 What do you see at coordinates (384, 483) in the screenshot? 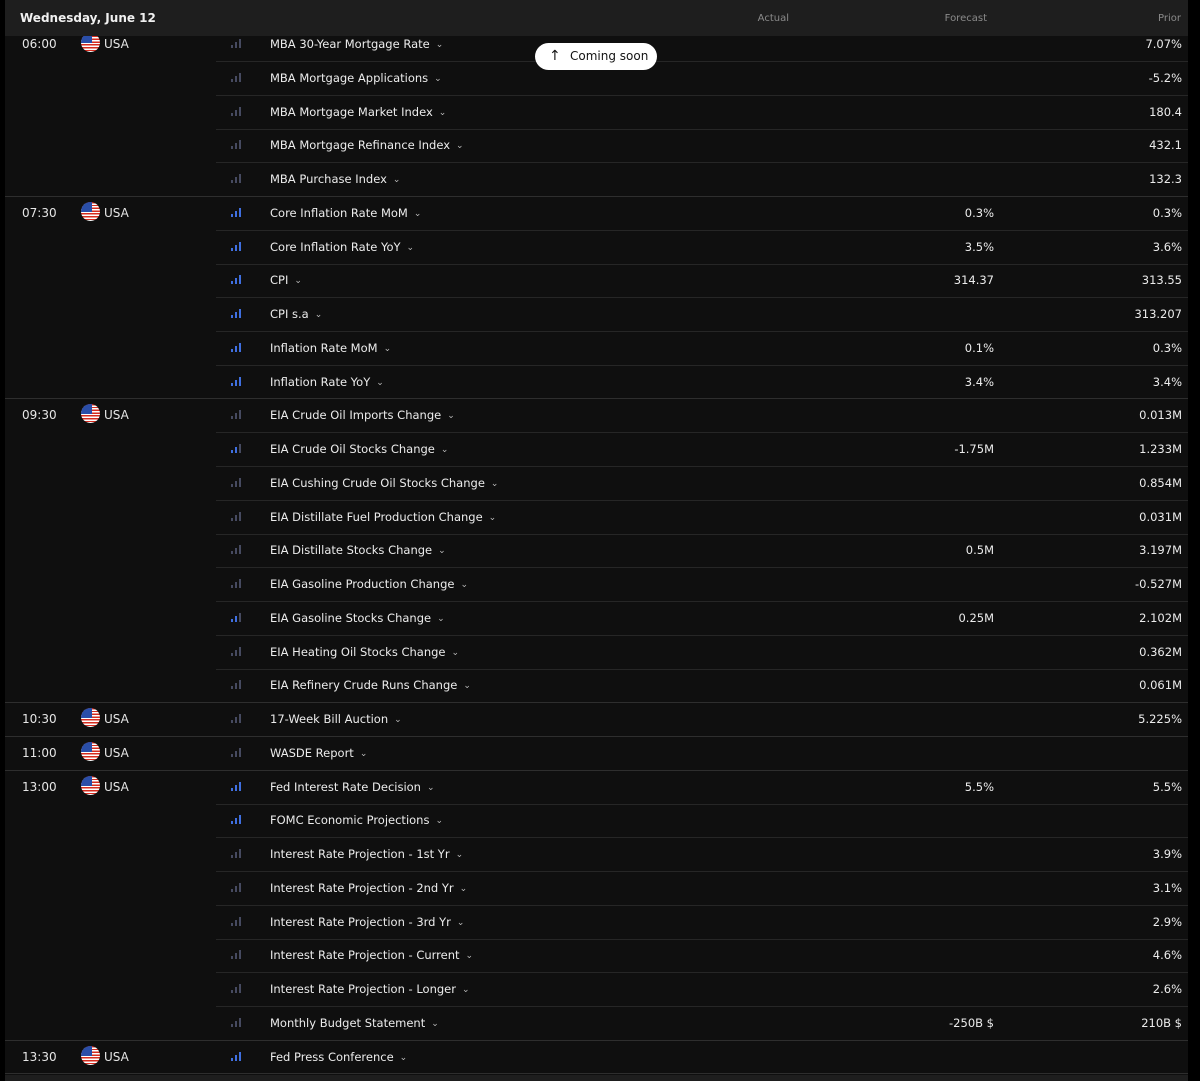
I see `event-name: EIA Cushing Crude Oil Stocks Change ⌄` at bounding box center [384, 483].